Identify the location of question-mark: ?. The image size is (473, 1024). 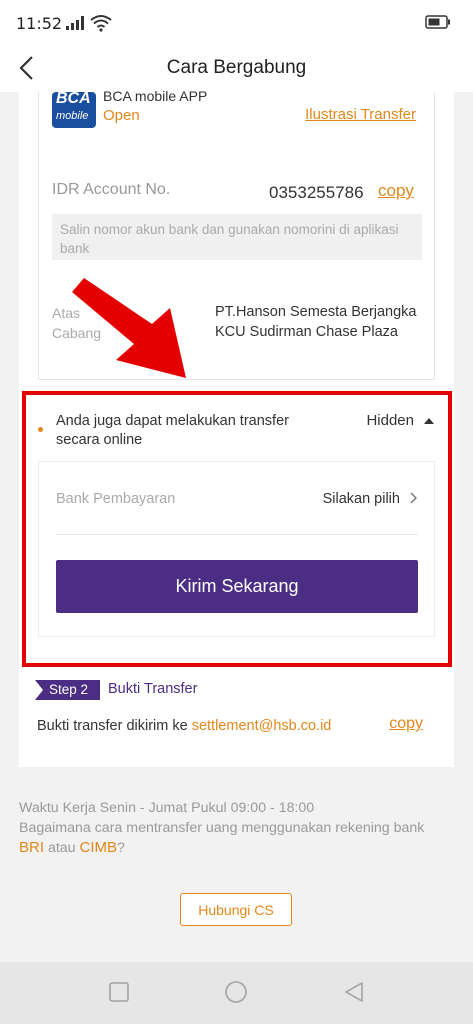
(121, 848).